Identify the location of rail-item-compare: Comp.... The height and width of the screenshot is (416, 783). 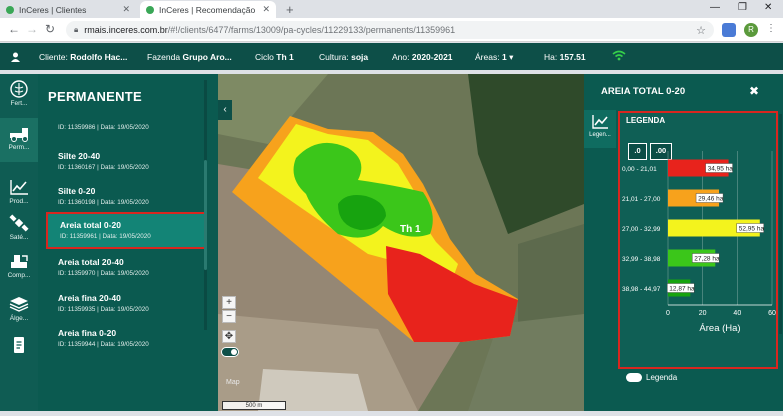
(19, 268).